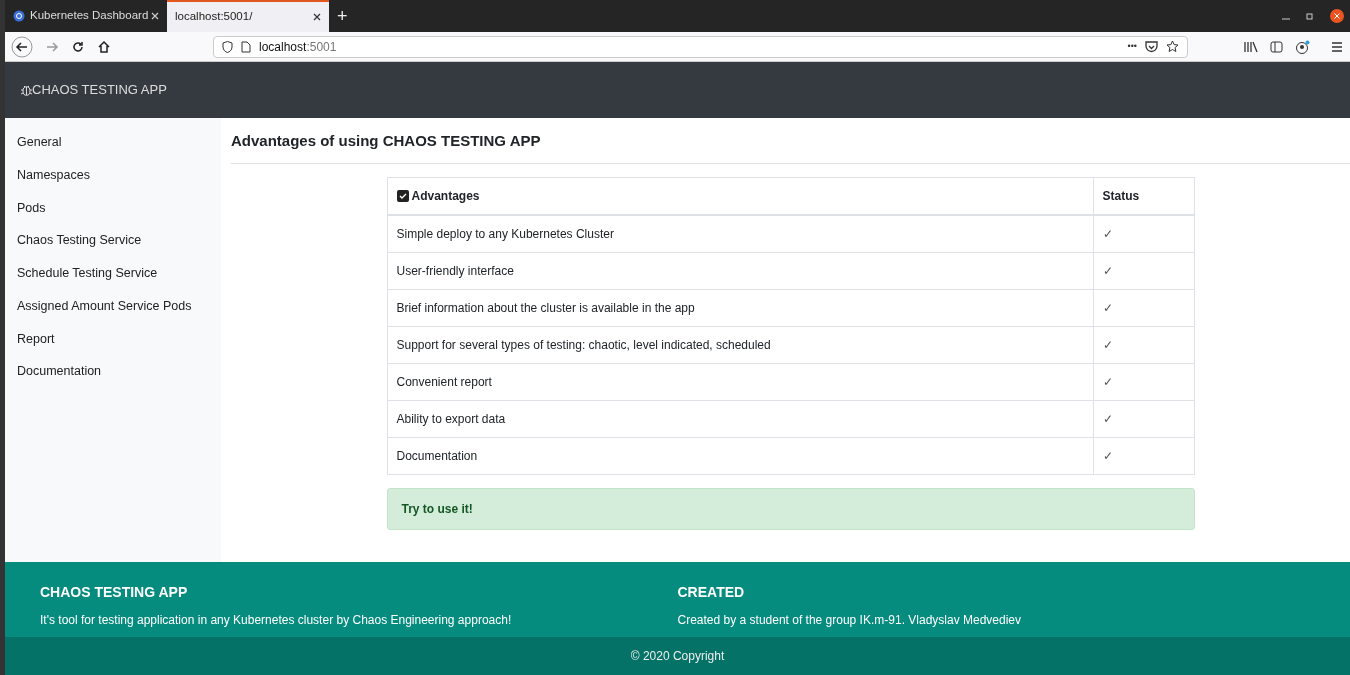 This screenshot has width=1350, height=675. What do you see at coordinates (248, 16) in the screenshot?
I see `browser-tab: localhost:5001/` at bounding box center [248, 16].